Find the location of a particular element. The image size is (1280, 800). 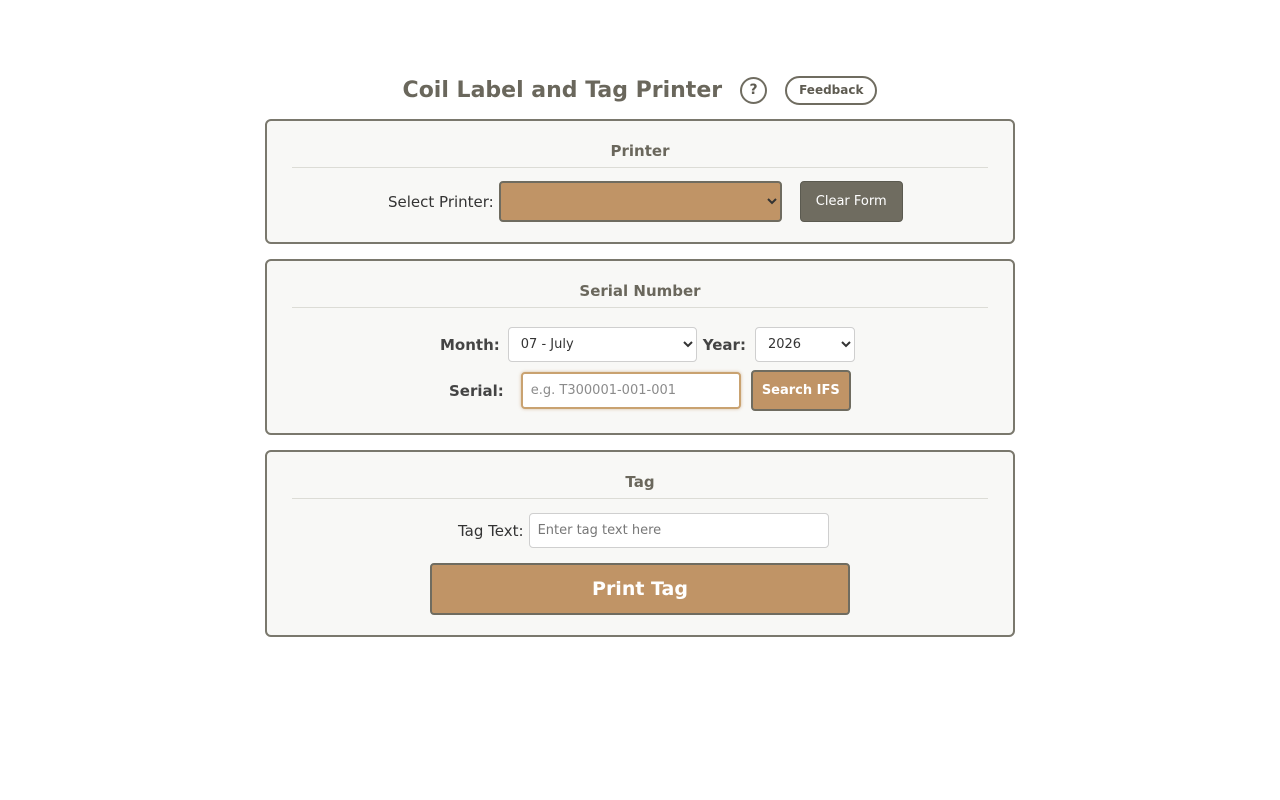

page-title: Coil Label and Tag Printer is located at coordinates (562, 90).